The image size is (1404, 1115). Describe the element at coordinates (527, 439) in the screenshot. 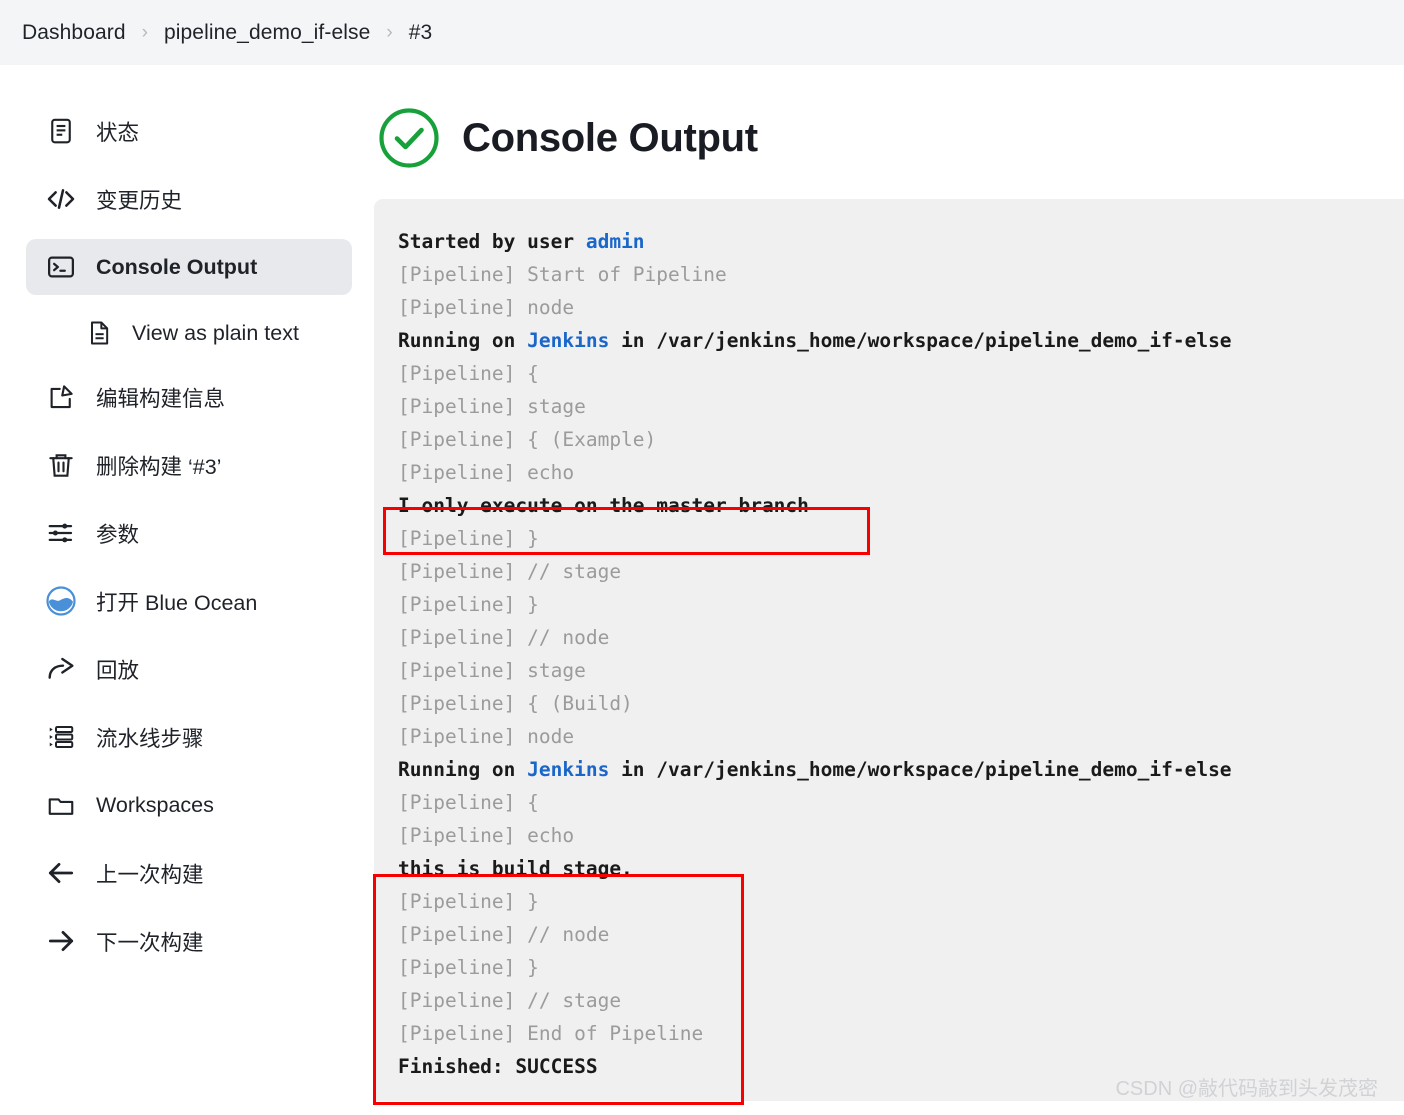

I see `console-log-text: [Pipeline] { (Example)` at that location.